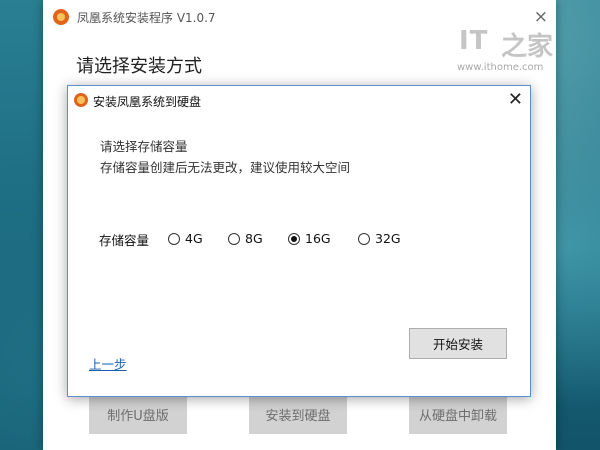 This screenshot has width=600, height=450. What do you see at coordinates (458, 343) in the screenshot?
I see `start-install-button: 开始安装` at bounding box center [458, 343].